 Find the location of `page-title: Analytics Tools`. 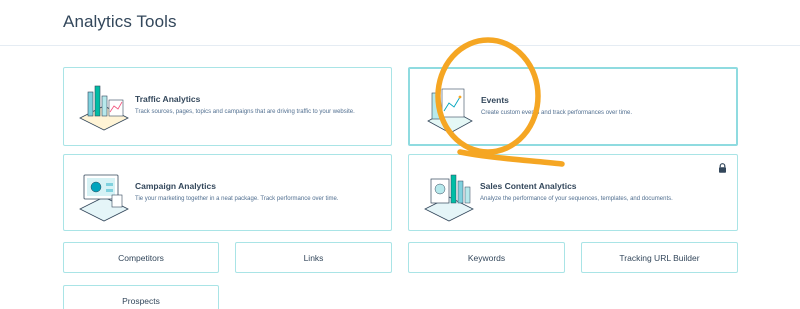

page-title: Analytics Tools is located at coordinates (120, 21).